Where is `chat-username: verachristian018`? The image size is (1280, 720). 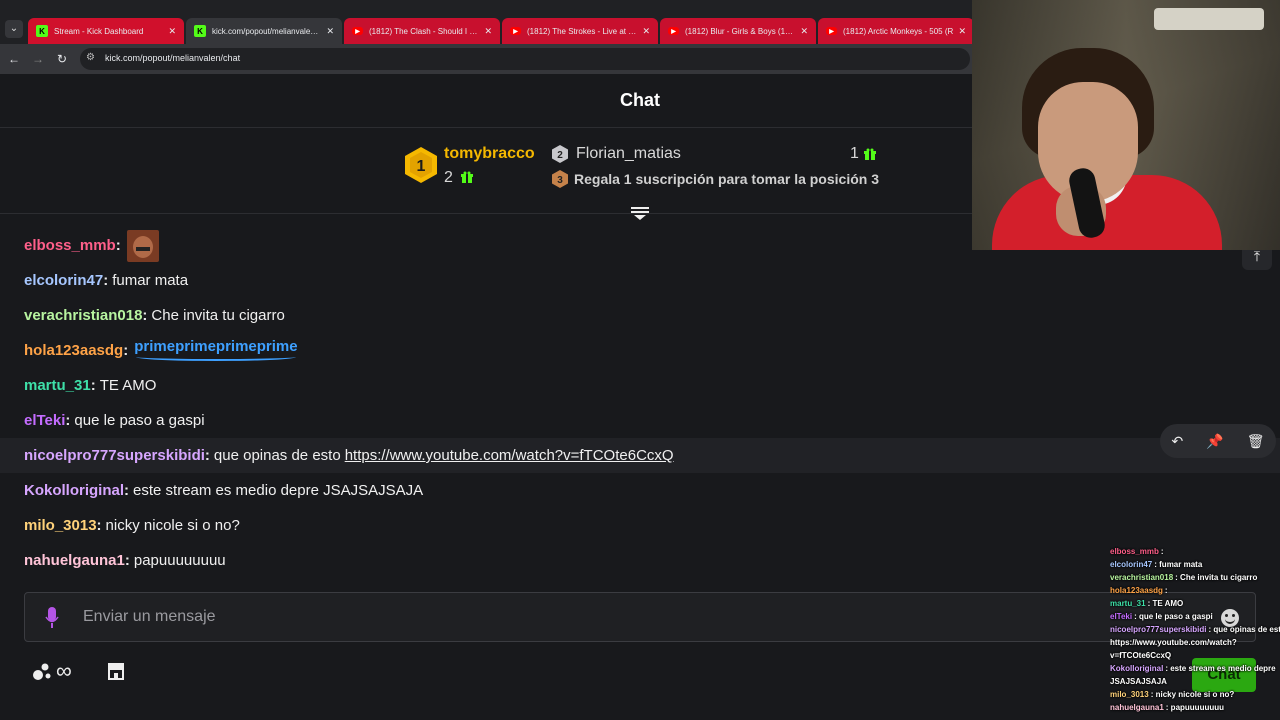 chat-username: verachristian018 is located at coordinates (83, 315).